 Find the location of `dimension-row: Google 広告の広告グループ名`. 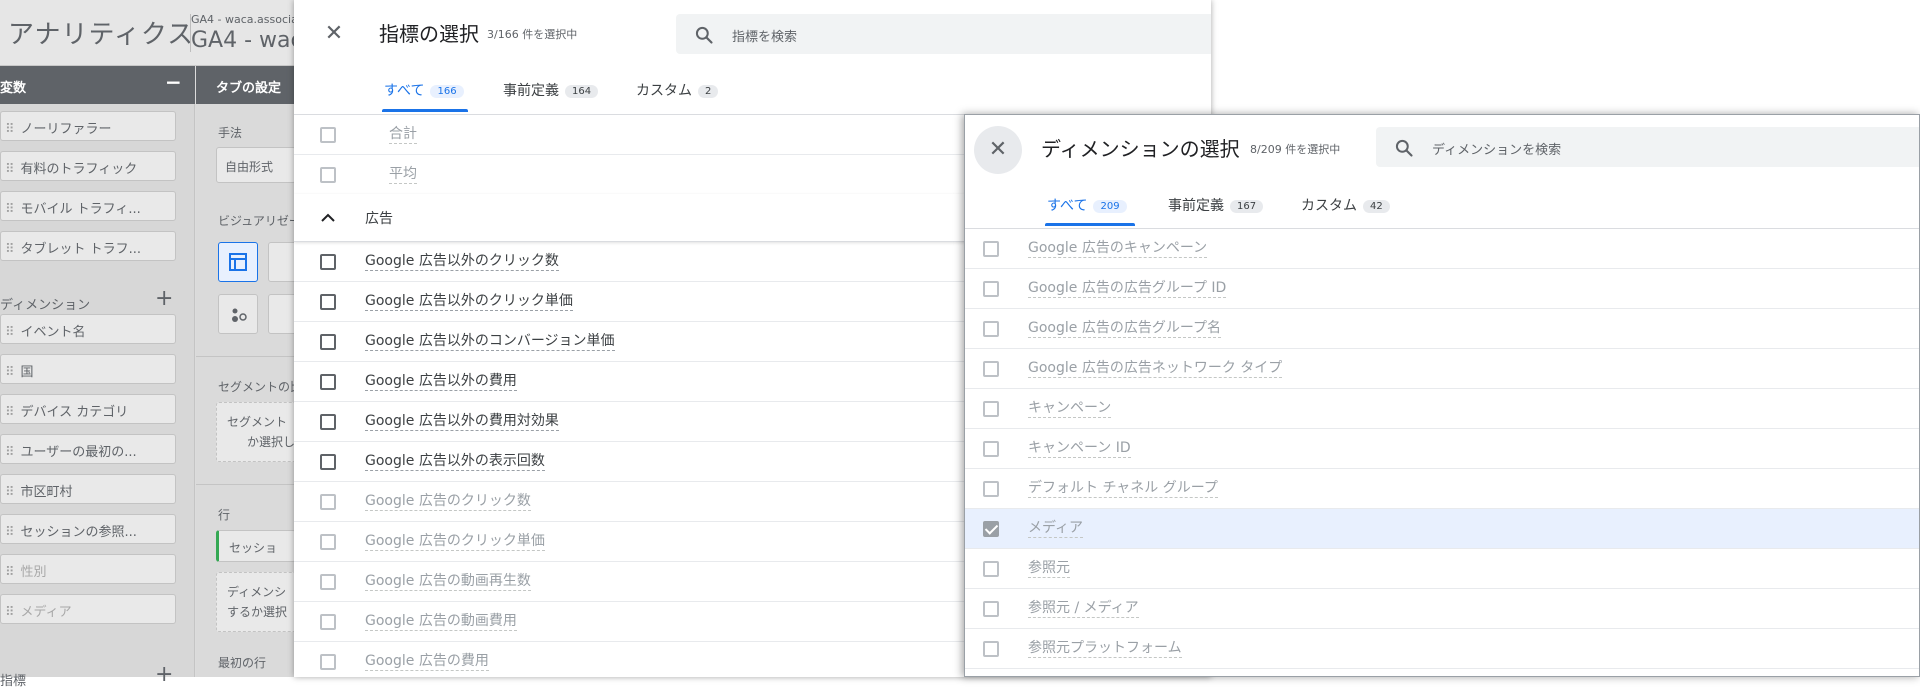

dimension-row: Google 広告の広告グループ名 is located at coordinates (1442, 329).